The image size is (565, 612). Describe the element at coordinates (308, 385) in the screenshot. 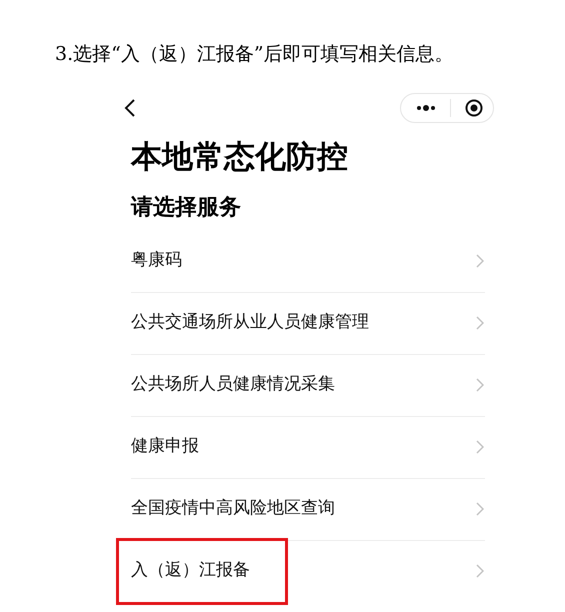

I see `service-item: 公共场所人员健康情况采集` at that location.